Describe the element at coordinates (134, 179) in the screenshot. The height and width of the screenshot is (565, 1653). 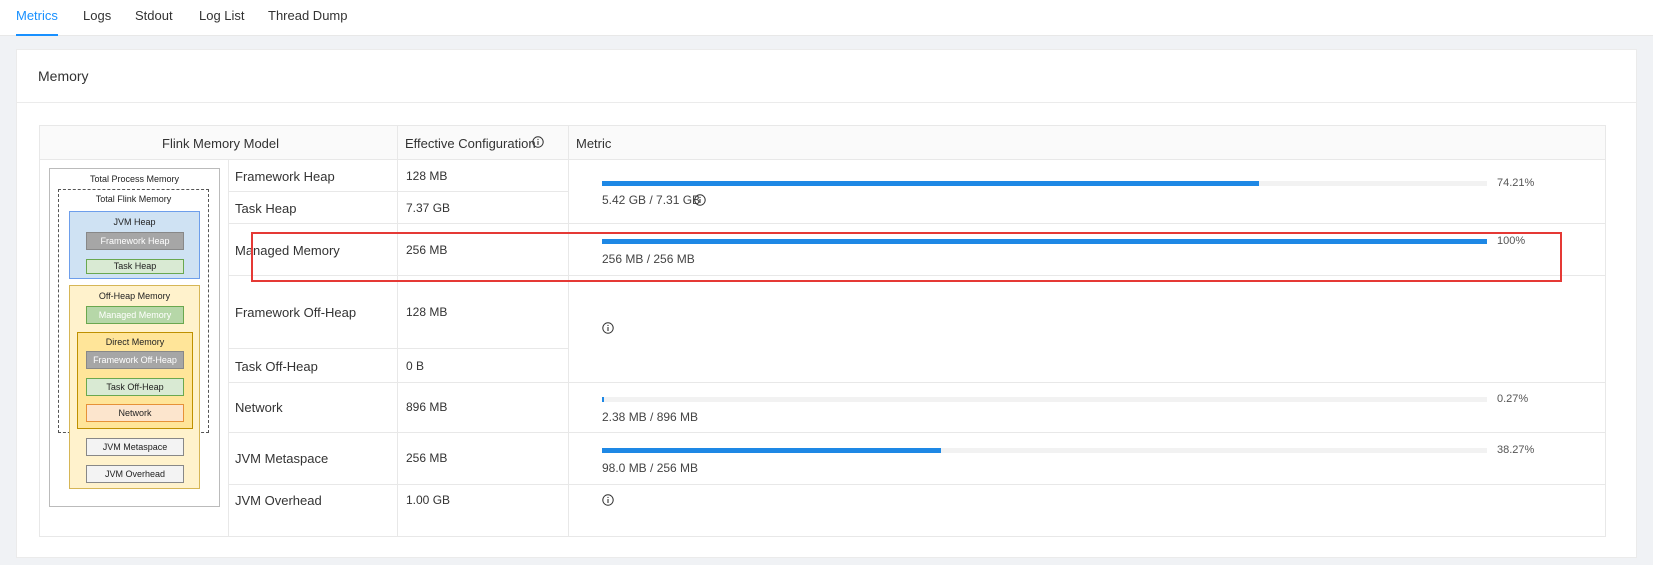
I see `diagram-total-process-memory: Total Process Memory` at that location.